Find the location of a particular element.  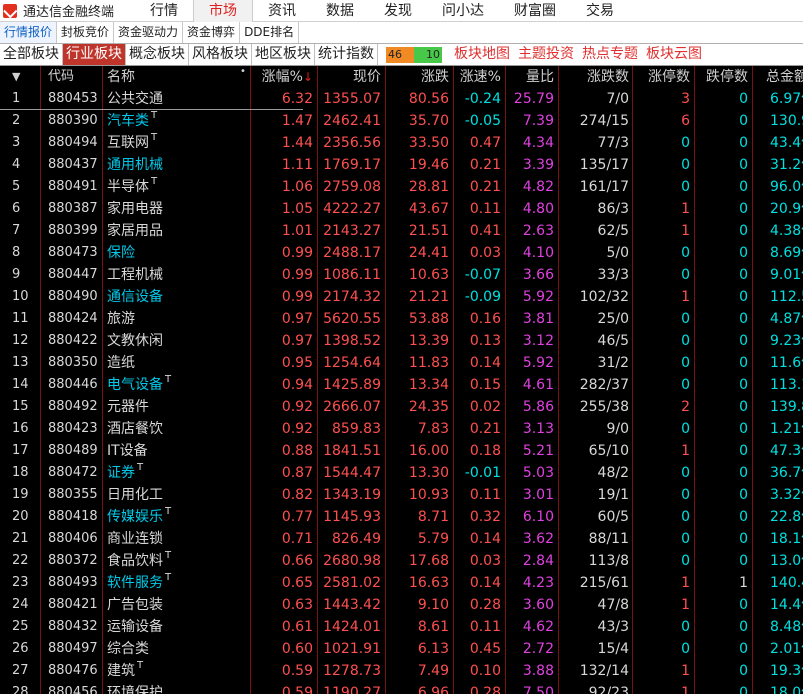

sector-name-cell: 互联网 T is located at coordinates (176, 143).